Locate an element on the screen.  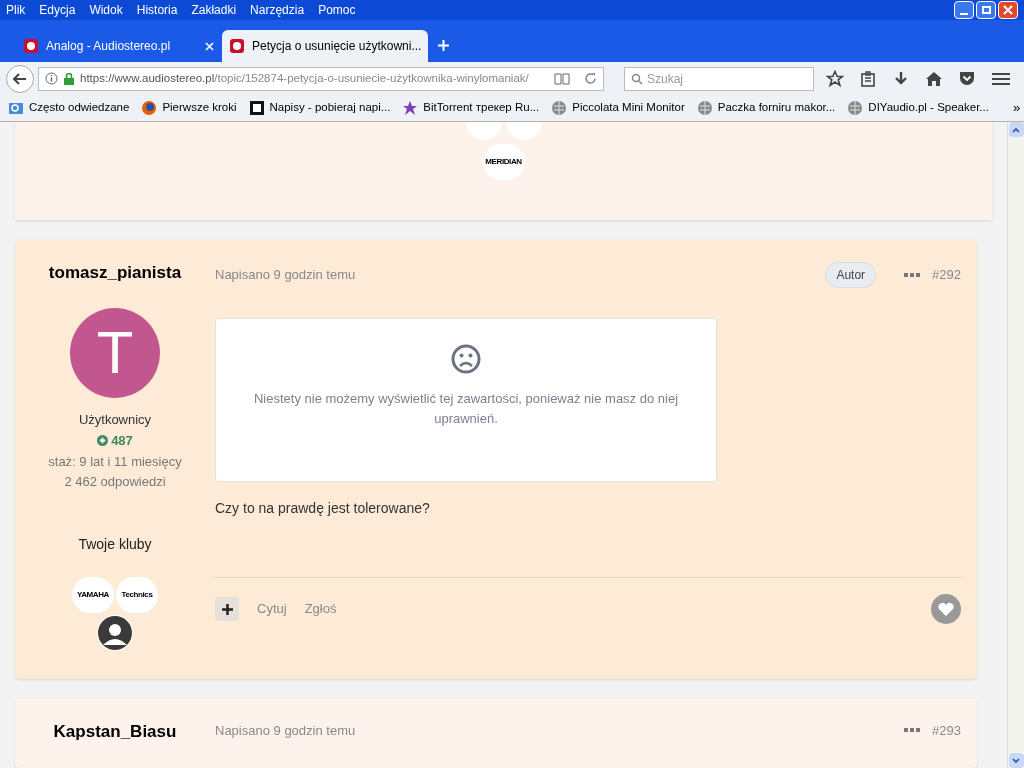
clubs-title: Twoje kluby is located at coordinates (115, 544).